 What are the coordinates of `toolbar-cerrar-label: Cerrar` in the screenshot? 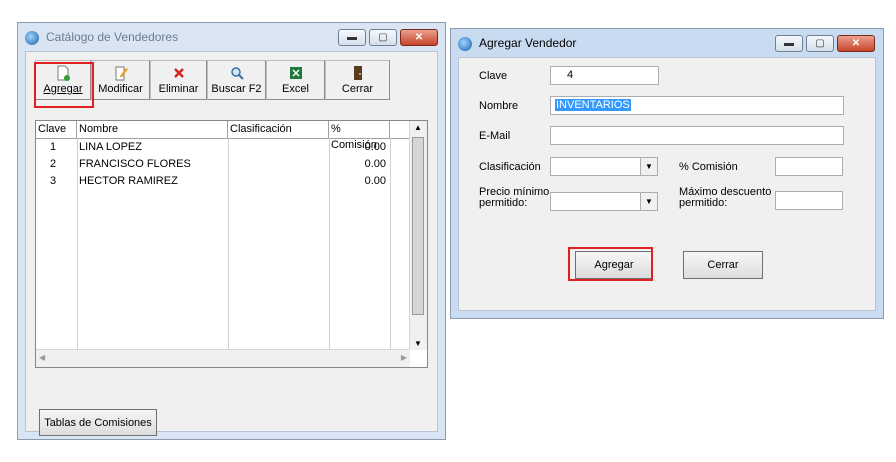 It's located at (357, 89).